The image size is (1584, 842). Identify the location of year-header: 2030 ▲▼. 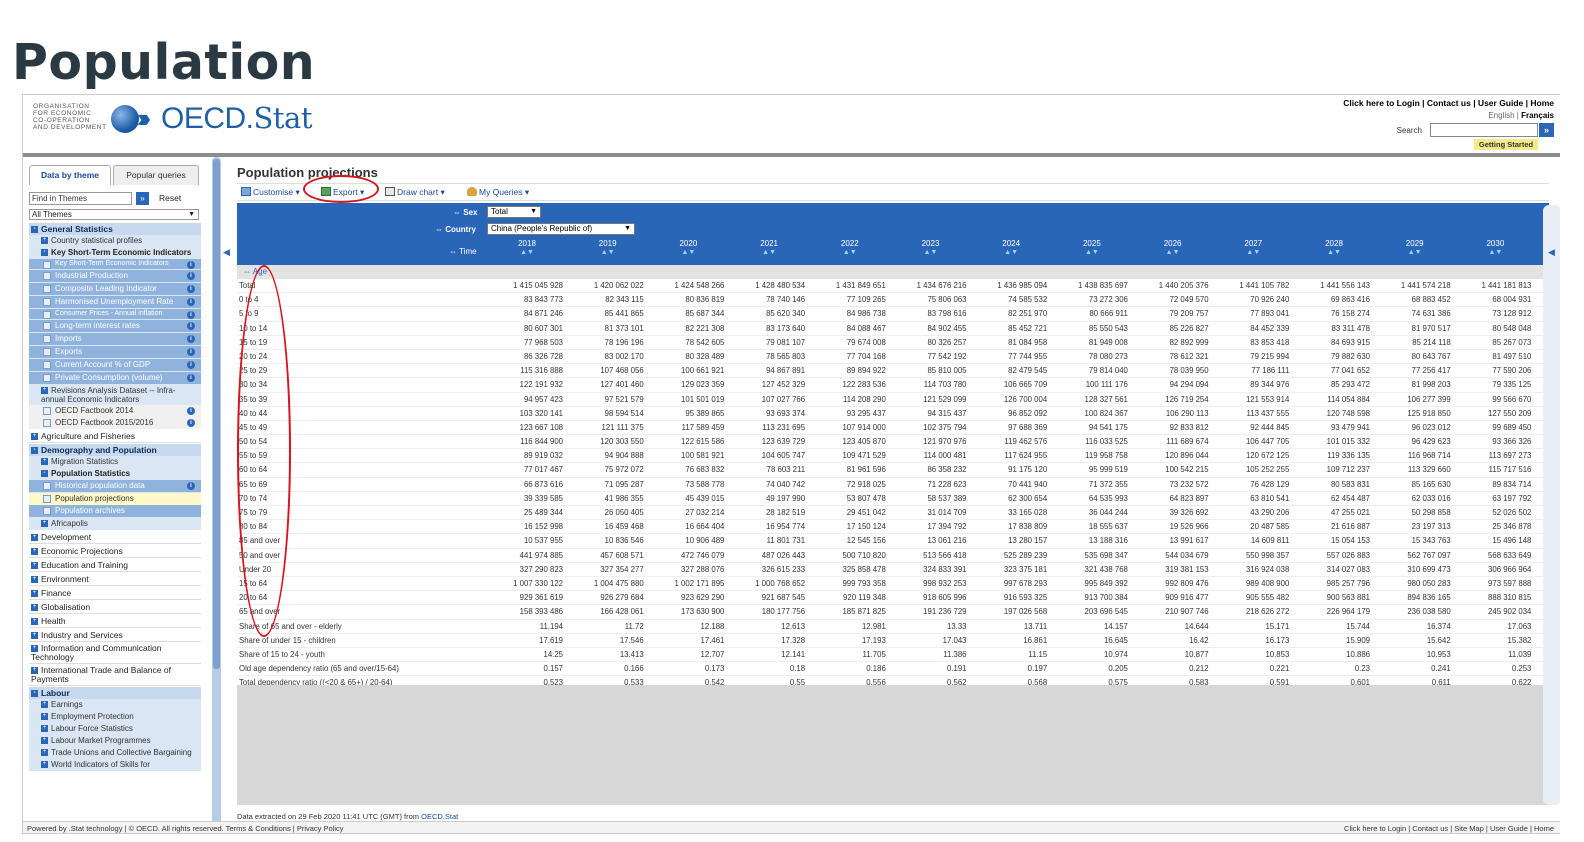
(1495, 247).